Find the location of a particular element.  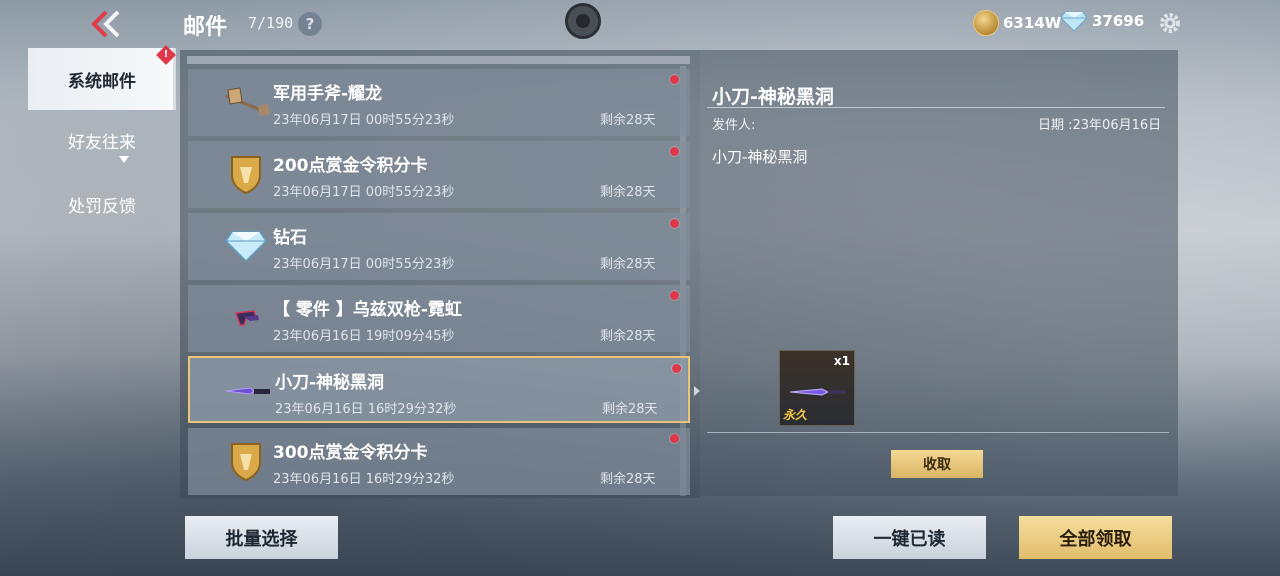

mark-all-read-button: 一键已读 is located at coordinates (909, 537).